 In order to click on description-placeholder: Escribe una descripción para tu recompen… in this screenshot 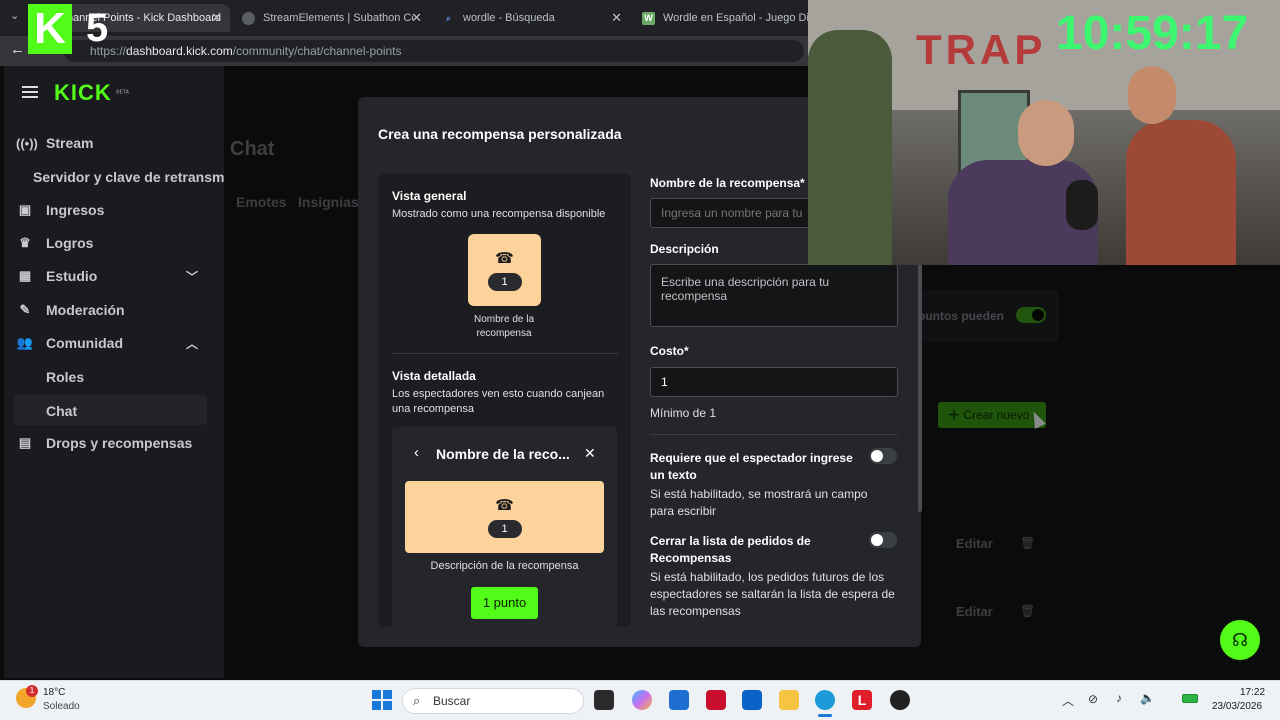, I will do `click(745, 289)`.